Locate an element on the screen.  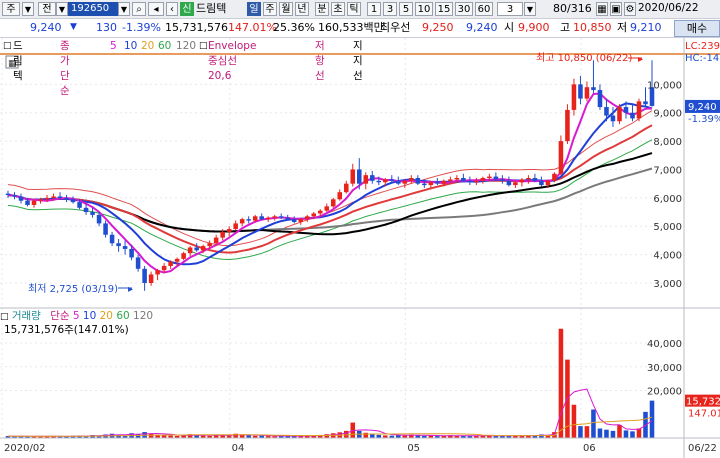
market-select: 전 is located at coordinates (47, 9).